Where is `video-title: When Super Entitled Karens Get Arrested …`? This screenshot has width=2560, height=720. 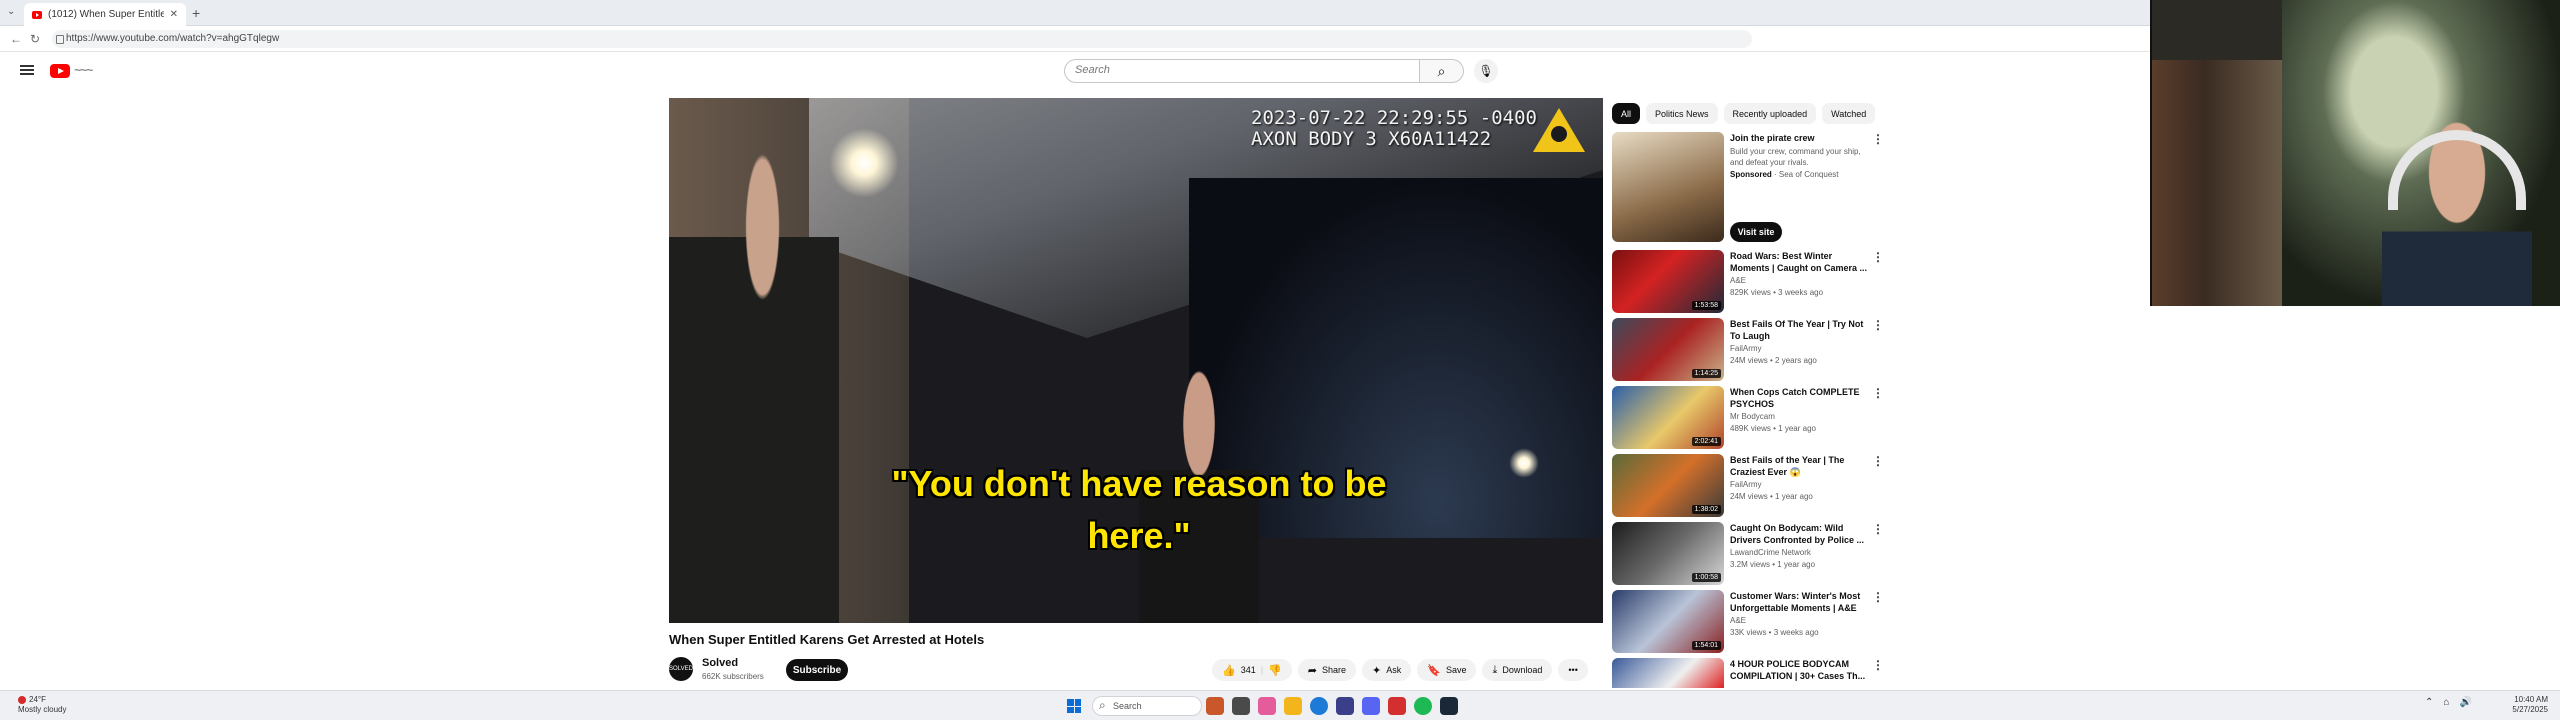 video-title: When Super Entitled Karens Get Arrested … is located at coordinates (827, 639).